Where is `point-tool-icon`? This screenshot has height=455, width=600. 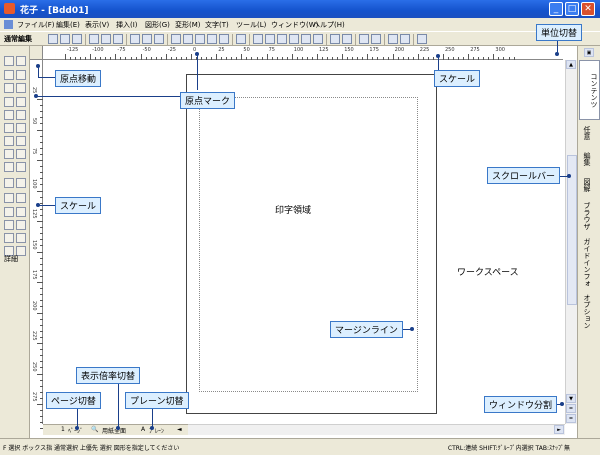 point-tool-icon is located at coordinates (9, 167).